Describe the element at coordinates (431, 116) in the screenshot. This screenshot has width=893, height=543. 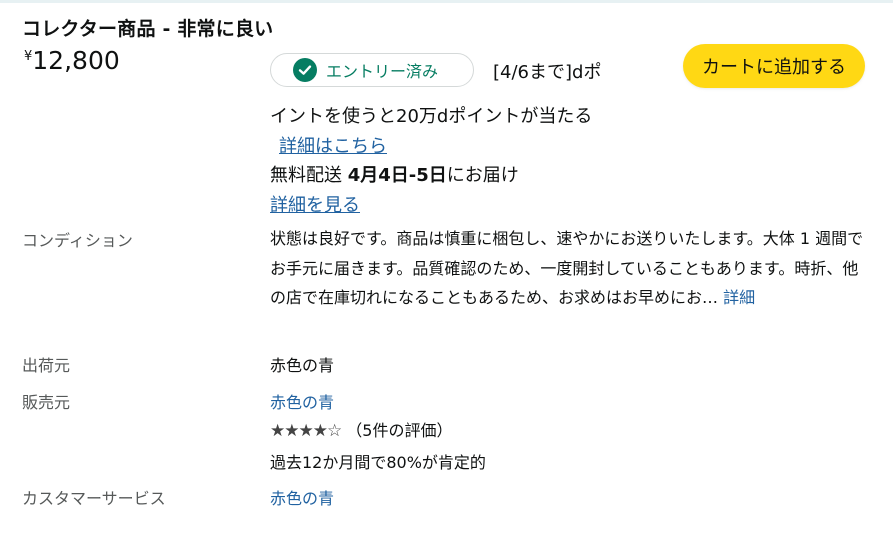
I see `promo-text-line2: イントを使うと20万dポイントが当たる` at that location.